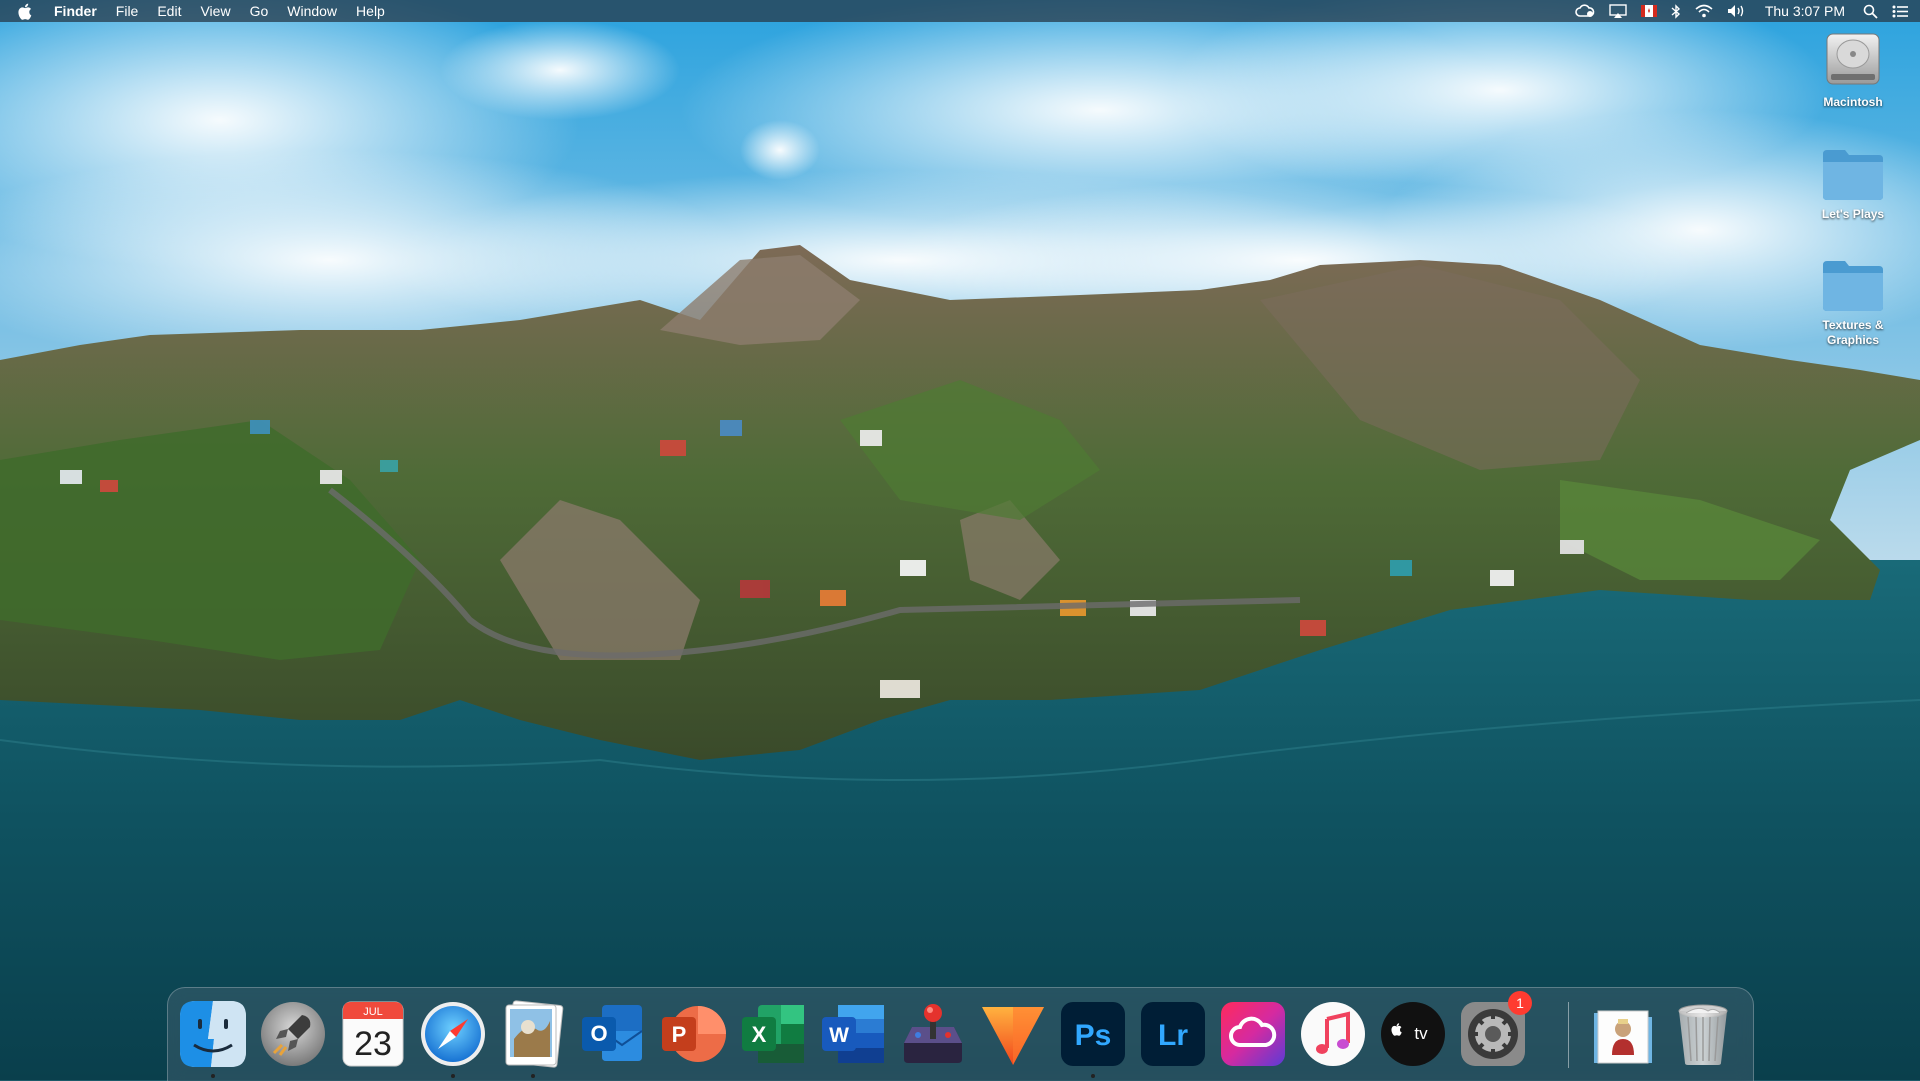 The image size is (1920, 1081). I want to click on notification-center-icon, so click(1900, 11).